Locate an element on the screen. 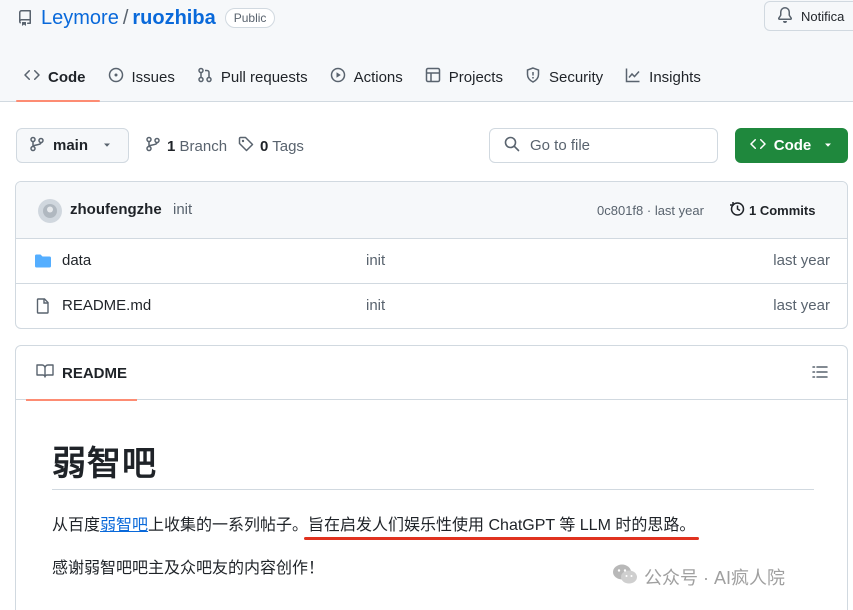 This screenshot has width=853, height=610. watermark-text: 公众号 · AI疯人院 is located at coordinates (715, 577).